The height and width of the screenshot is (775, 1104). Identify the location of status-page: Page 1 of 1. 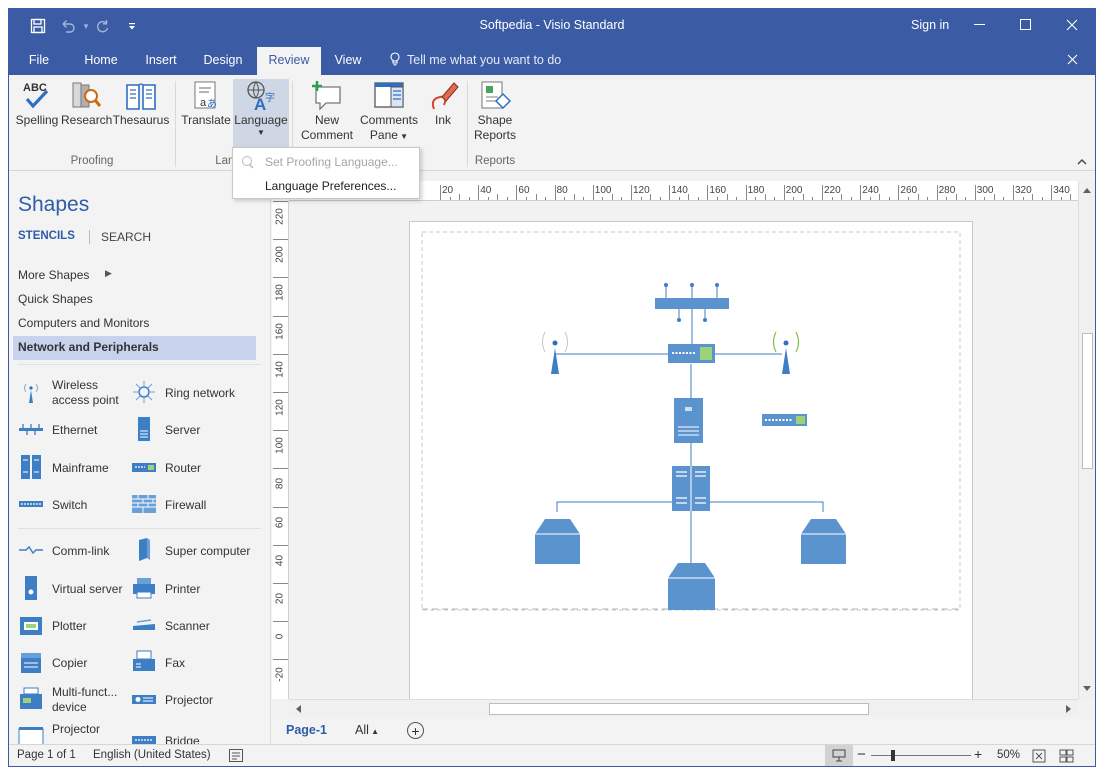
(46, 755).